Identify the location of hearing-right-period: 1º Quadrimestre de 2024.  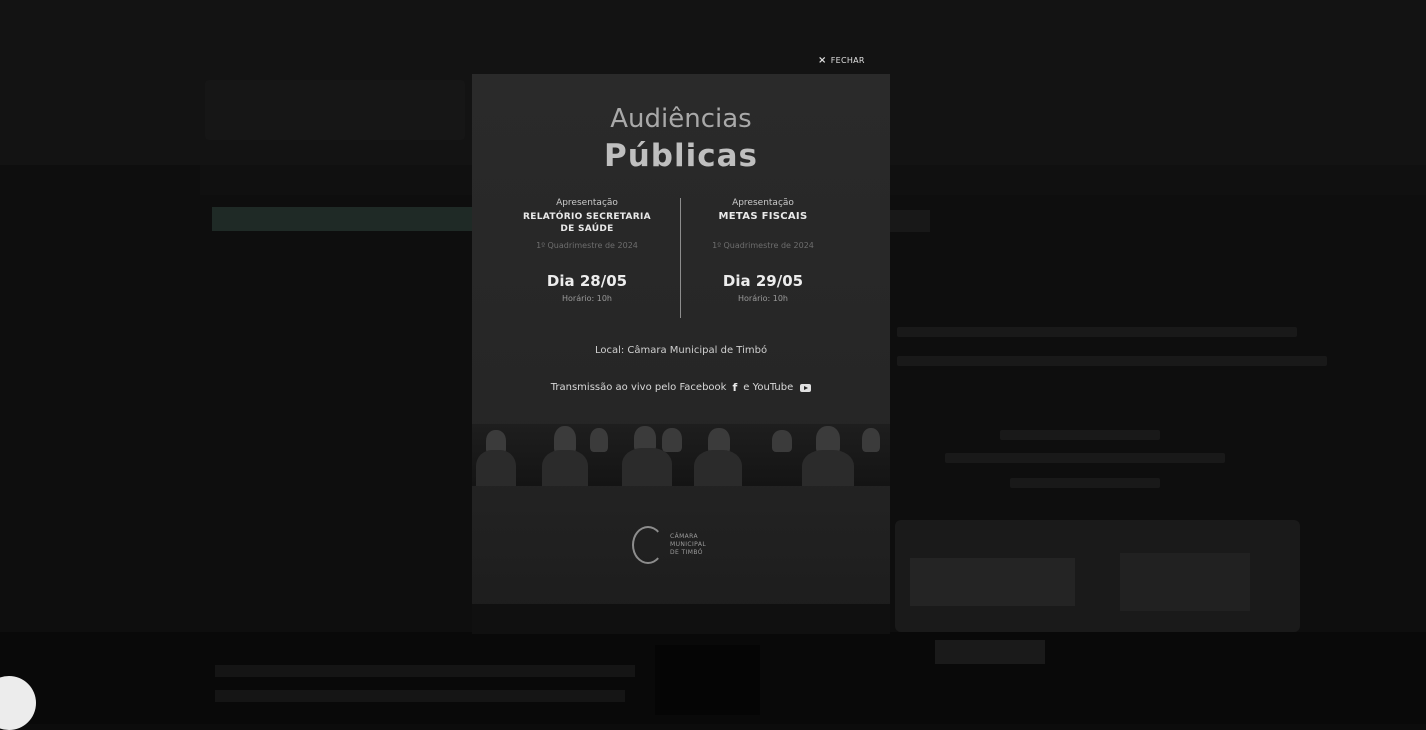
(763, 245).